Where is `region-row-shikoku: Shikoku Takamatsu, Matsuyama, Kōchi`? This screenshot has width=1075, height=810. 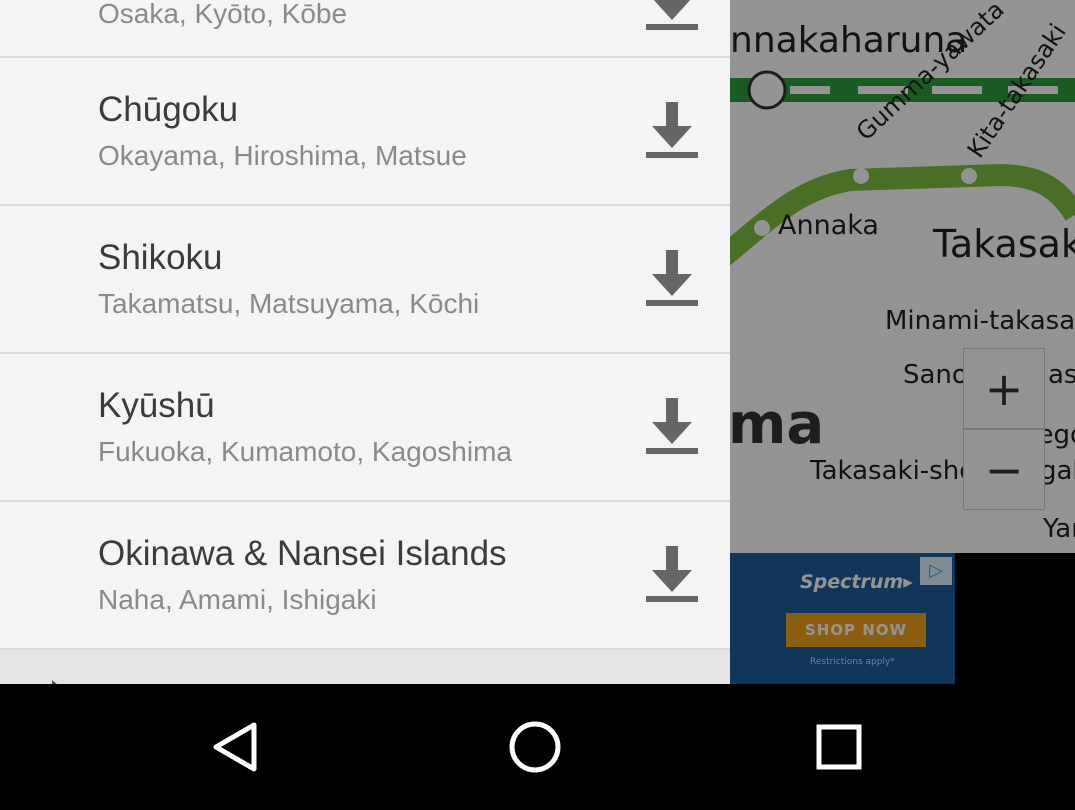 region-row-shikoku: Shikoku Takamatsu, Matsuyama, Kōchi is located at coordinates (365, 280).